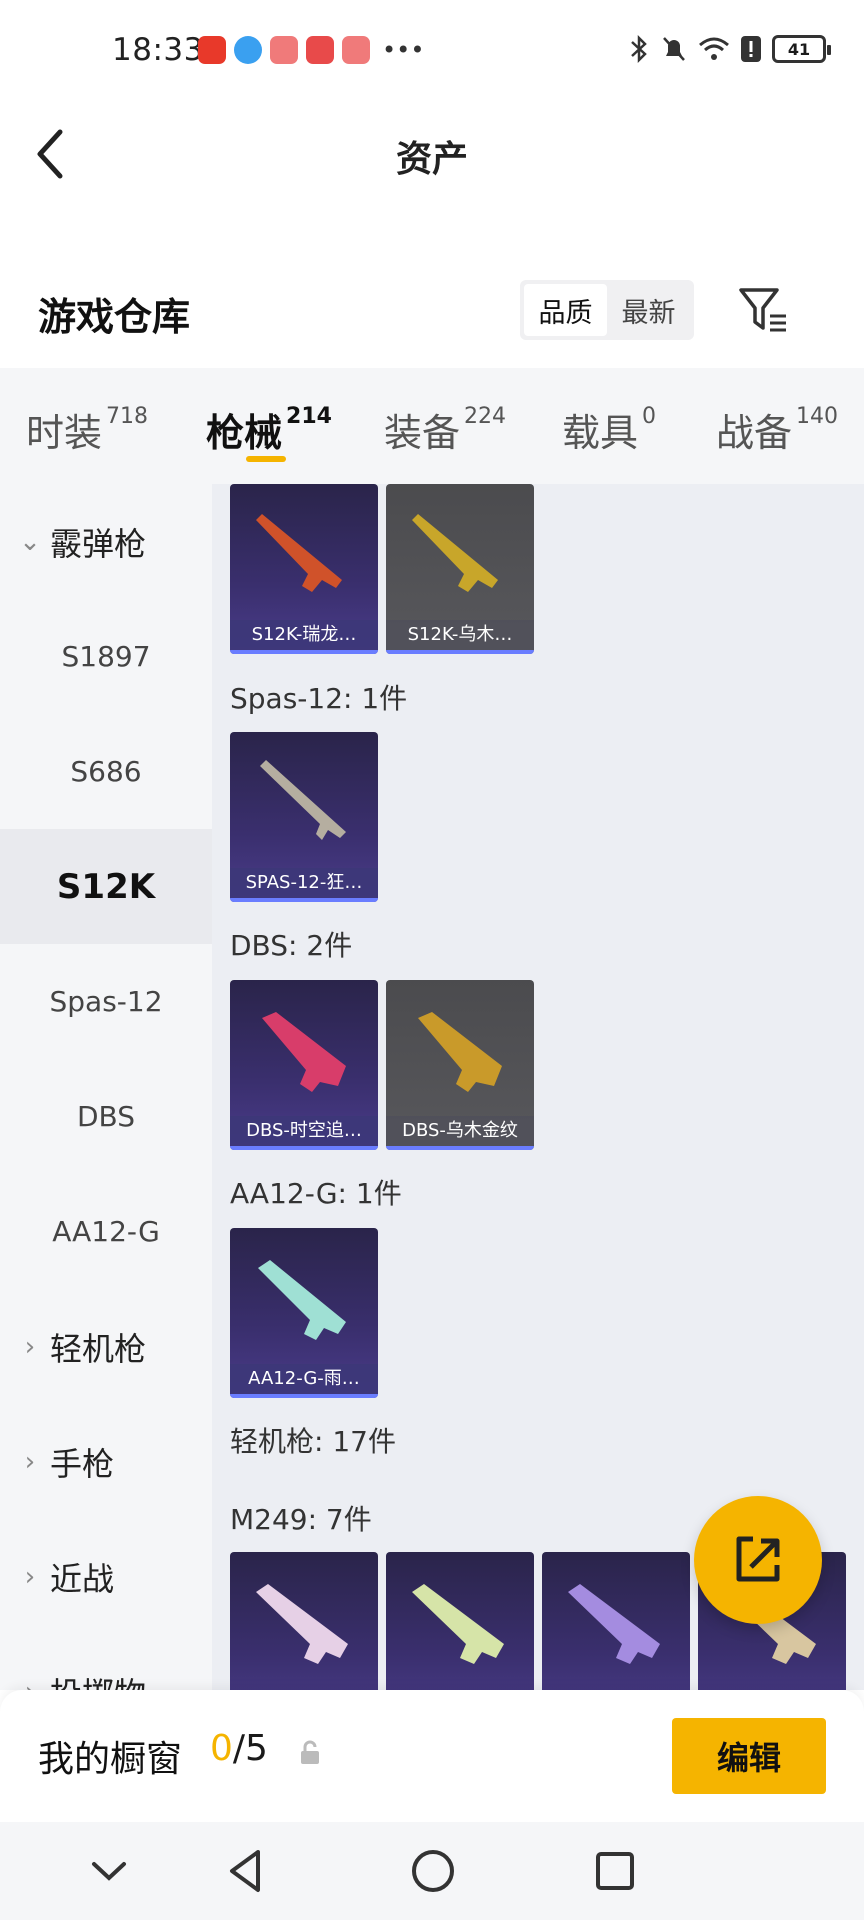 This screenshot has width=864, height=1920. What do you see at coordinates (106, 1461) in the screenshot?
I see `sidebar-item-pistol: › 手枪` at bounding box center [106, 1461].